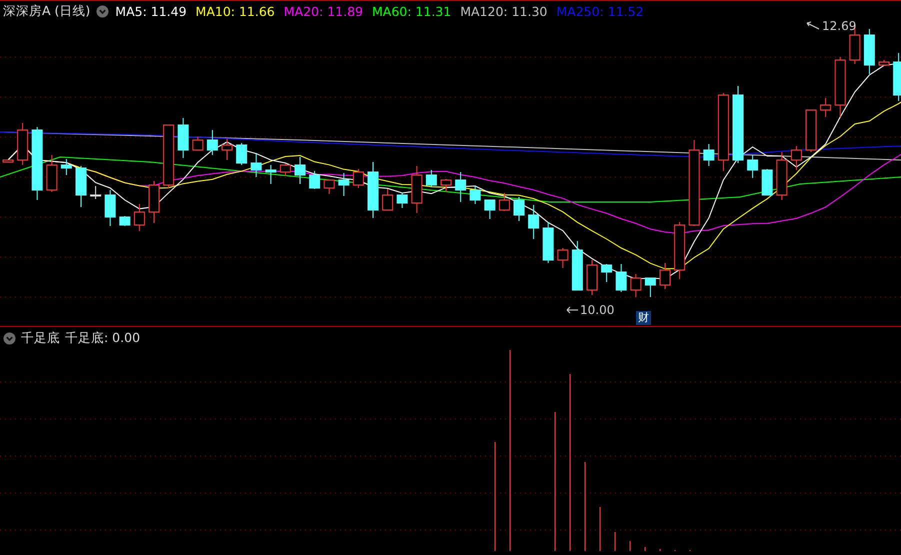 This screenshot has width=901, height=555. I want to click on moving-average-label: MA5: 11.49, so click(151, 11).